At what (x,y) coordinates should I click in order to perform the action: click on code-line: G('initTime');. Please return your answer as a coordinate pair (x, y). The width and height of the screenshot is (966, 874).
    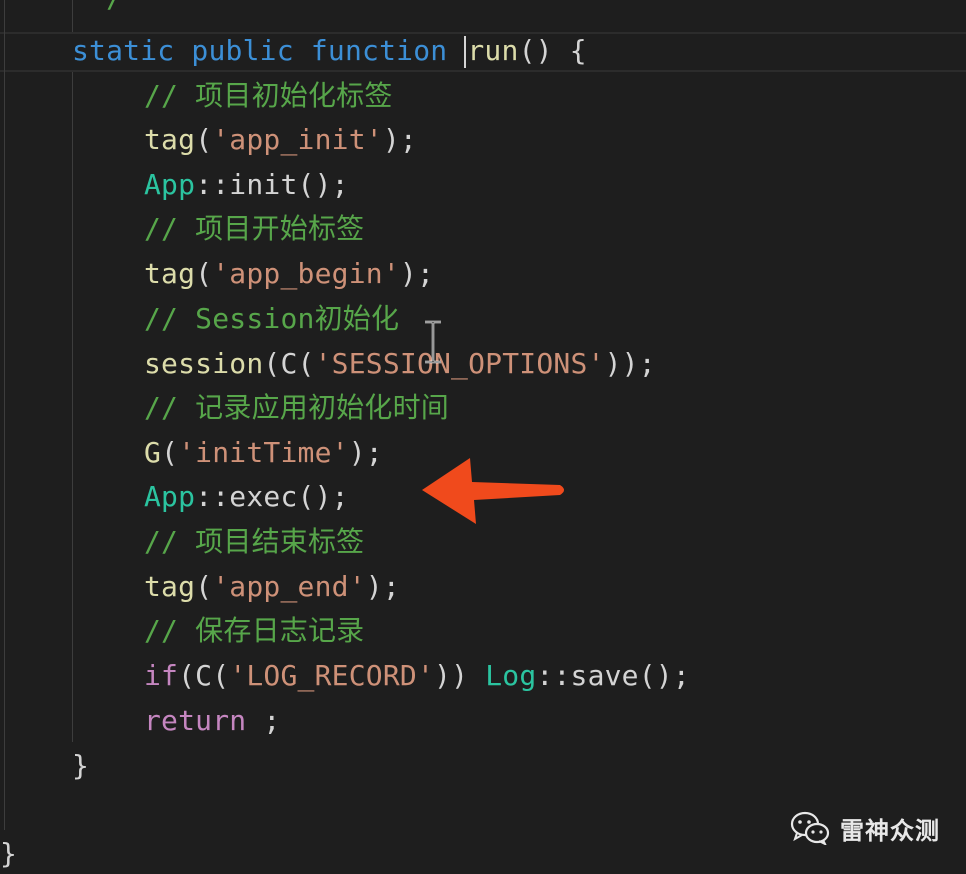
    Looking at the image, I should click on (263, 453).